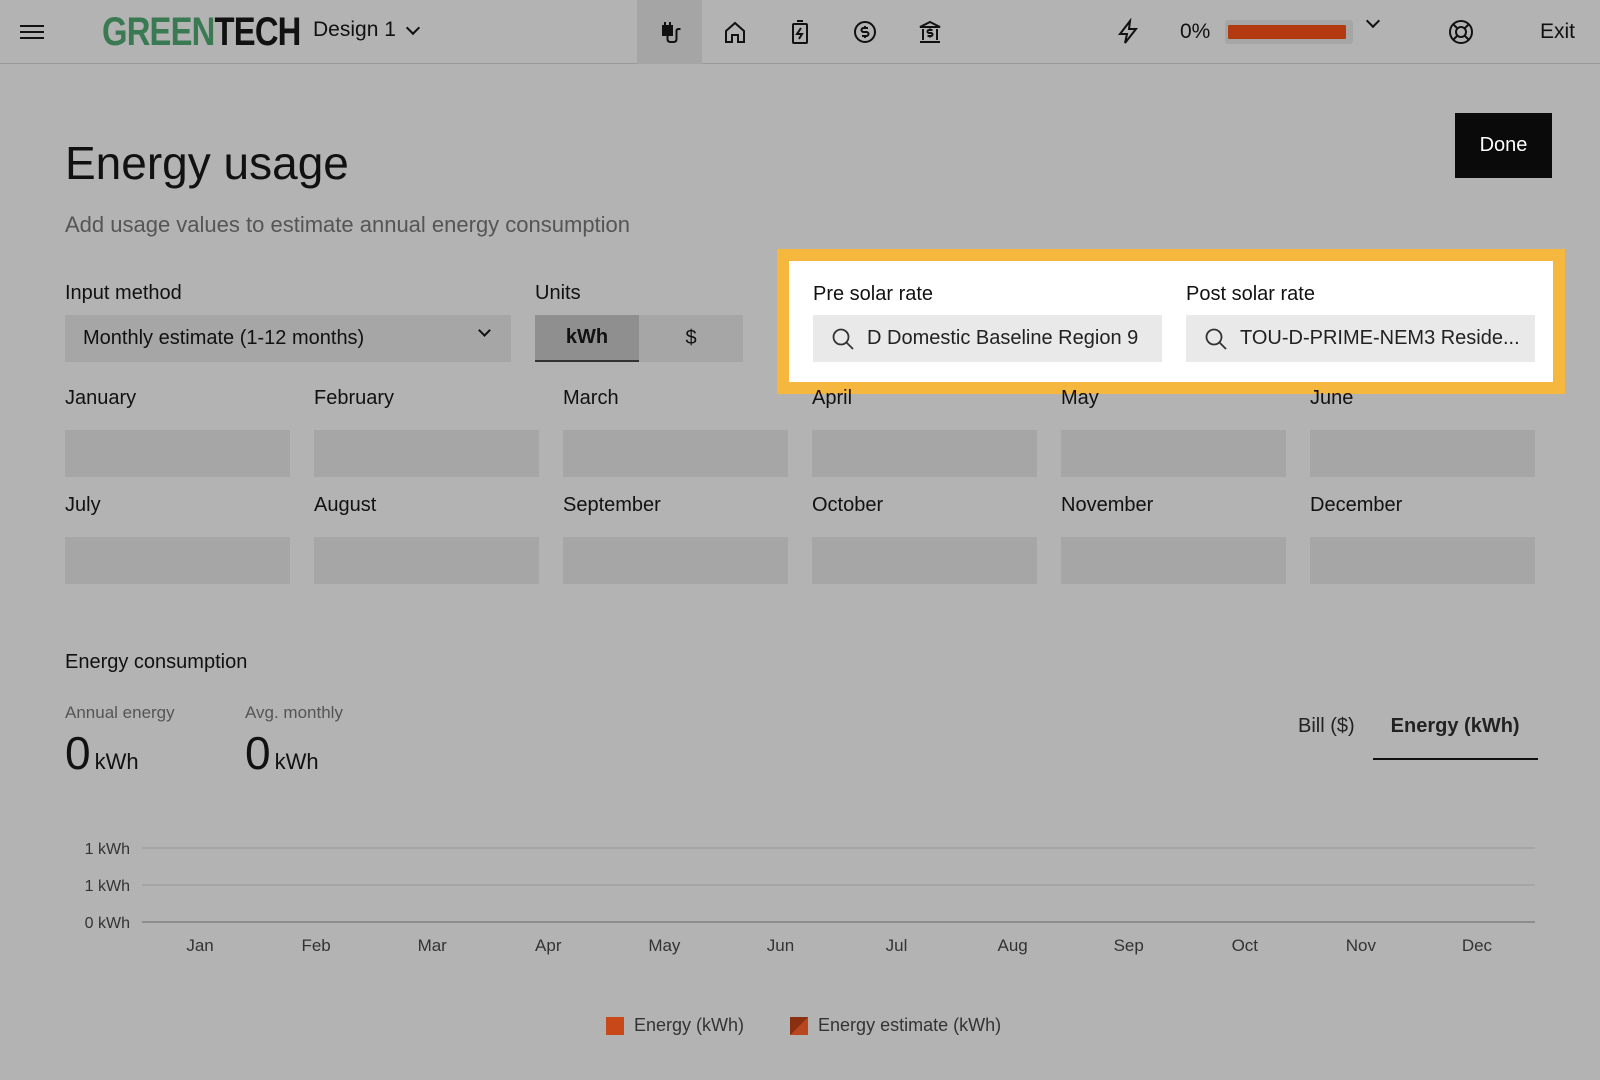 The width and height of the screenshot is (1600, 1080). What do you see at coordinates (929, 32) in the screenshot?
I see `incentive-icon` at bounding box center [929, 32].